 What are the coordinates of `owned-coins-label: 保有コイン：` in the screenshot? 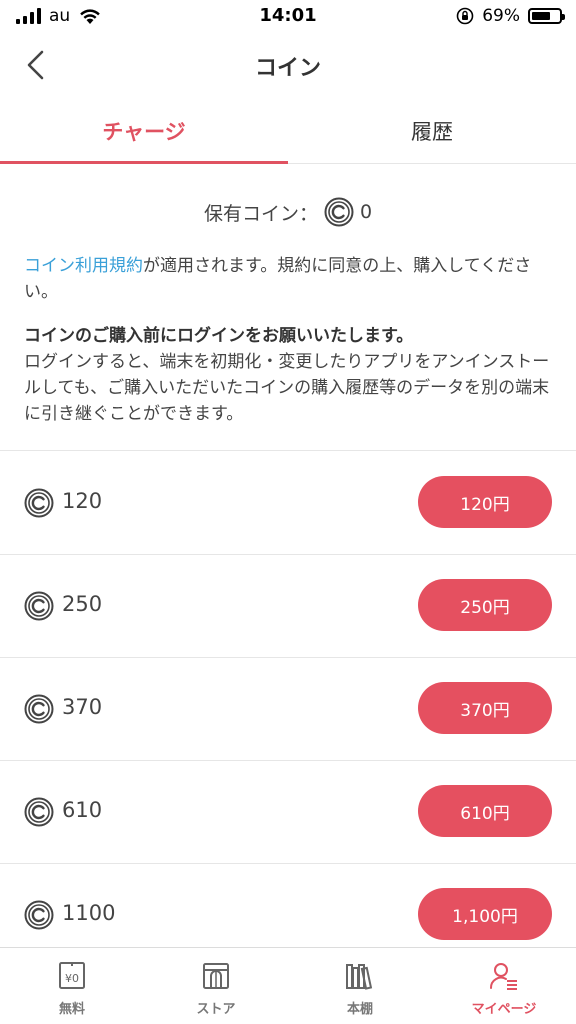 It's located at (260, 213).